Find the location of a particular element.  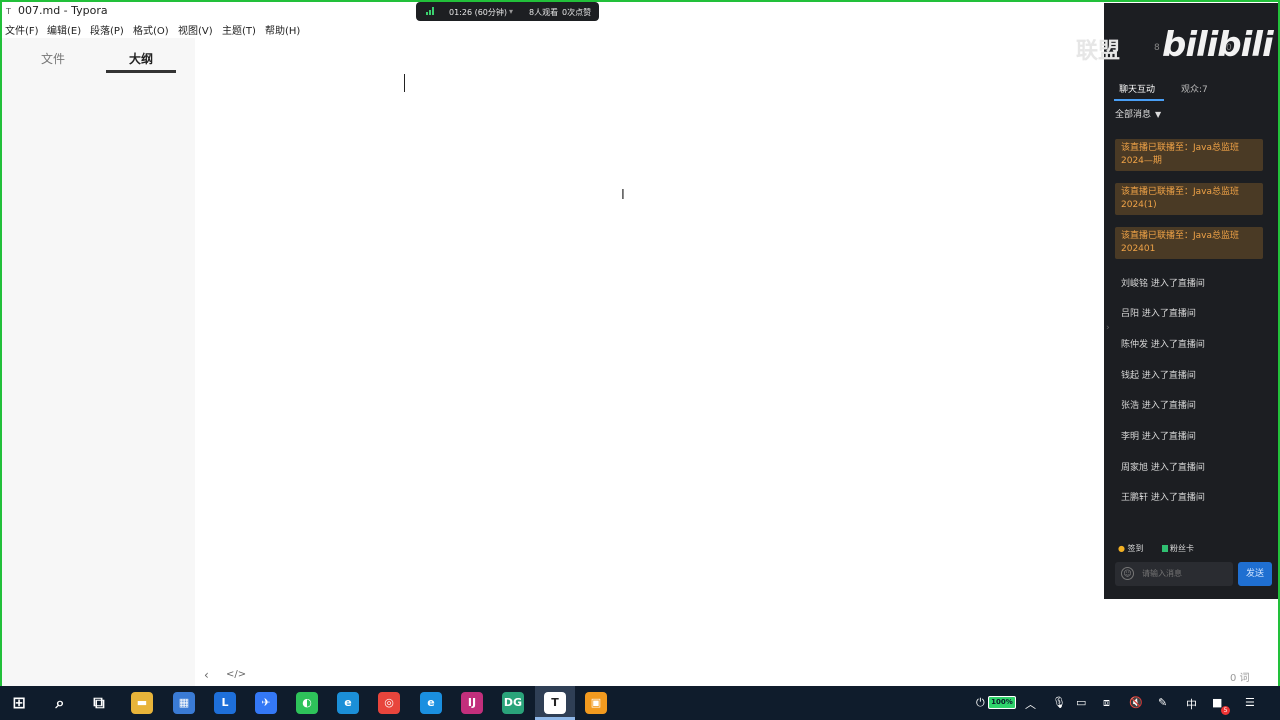

volume-muted-icon: 🔇 is located at coordinates (1136, 702).